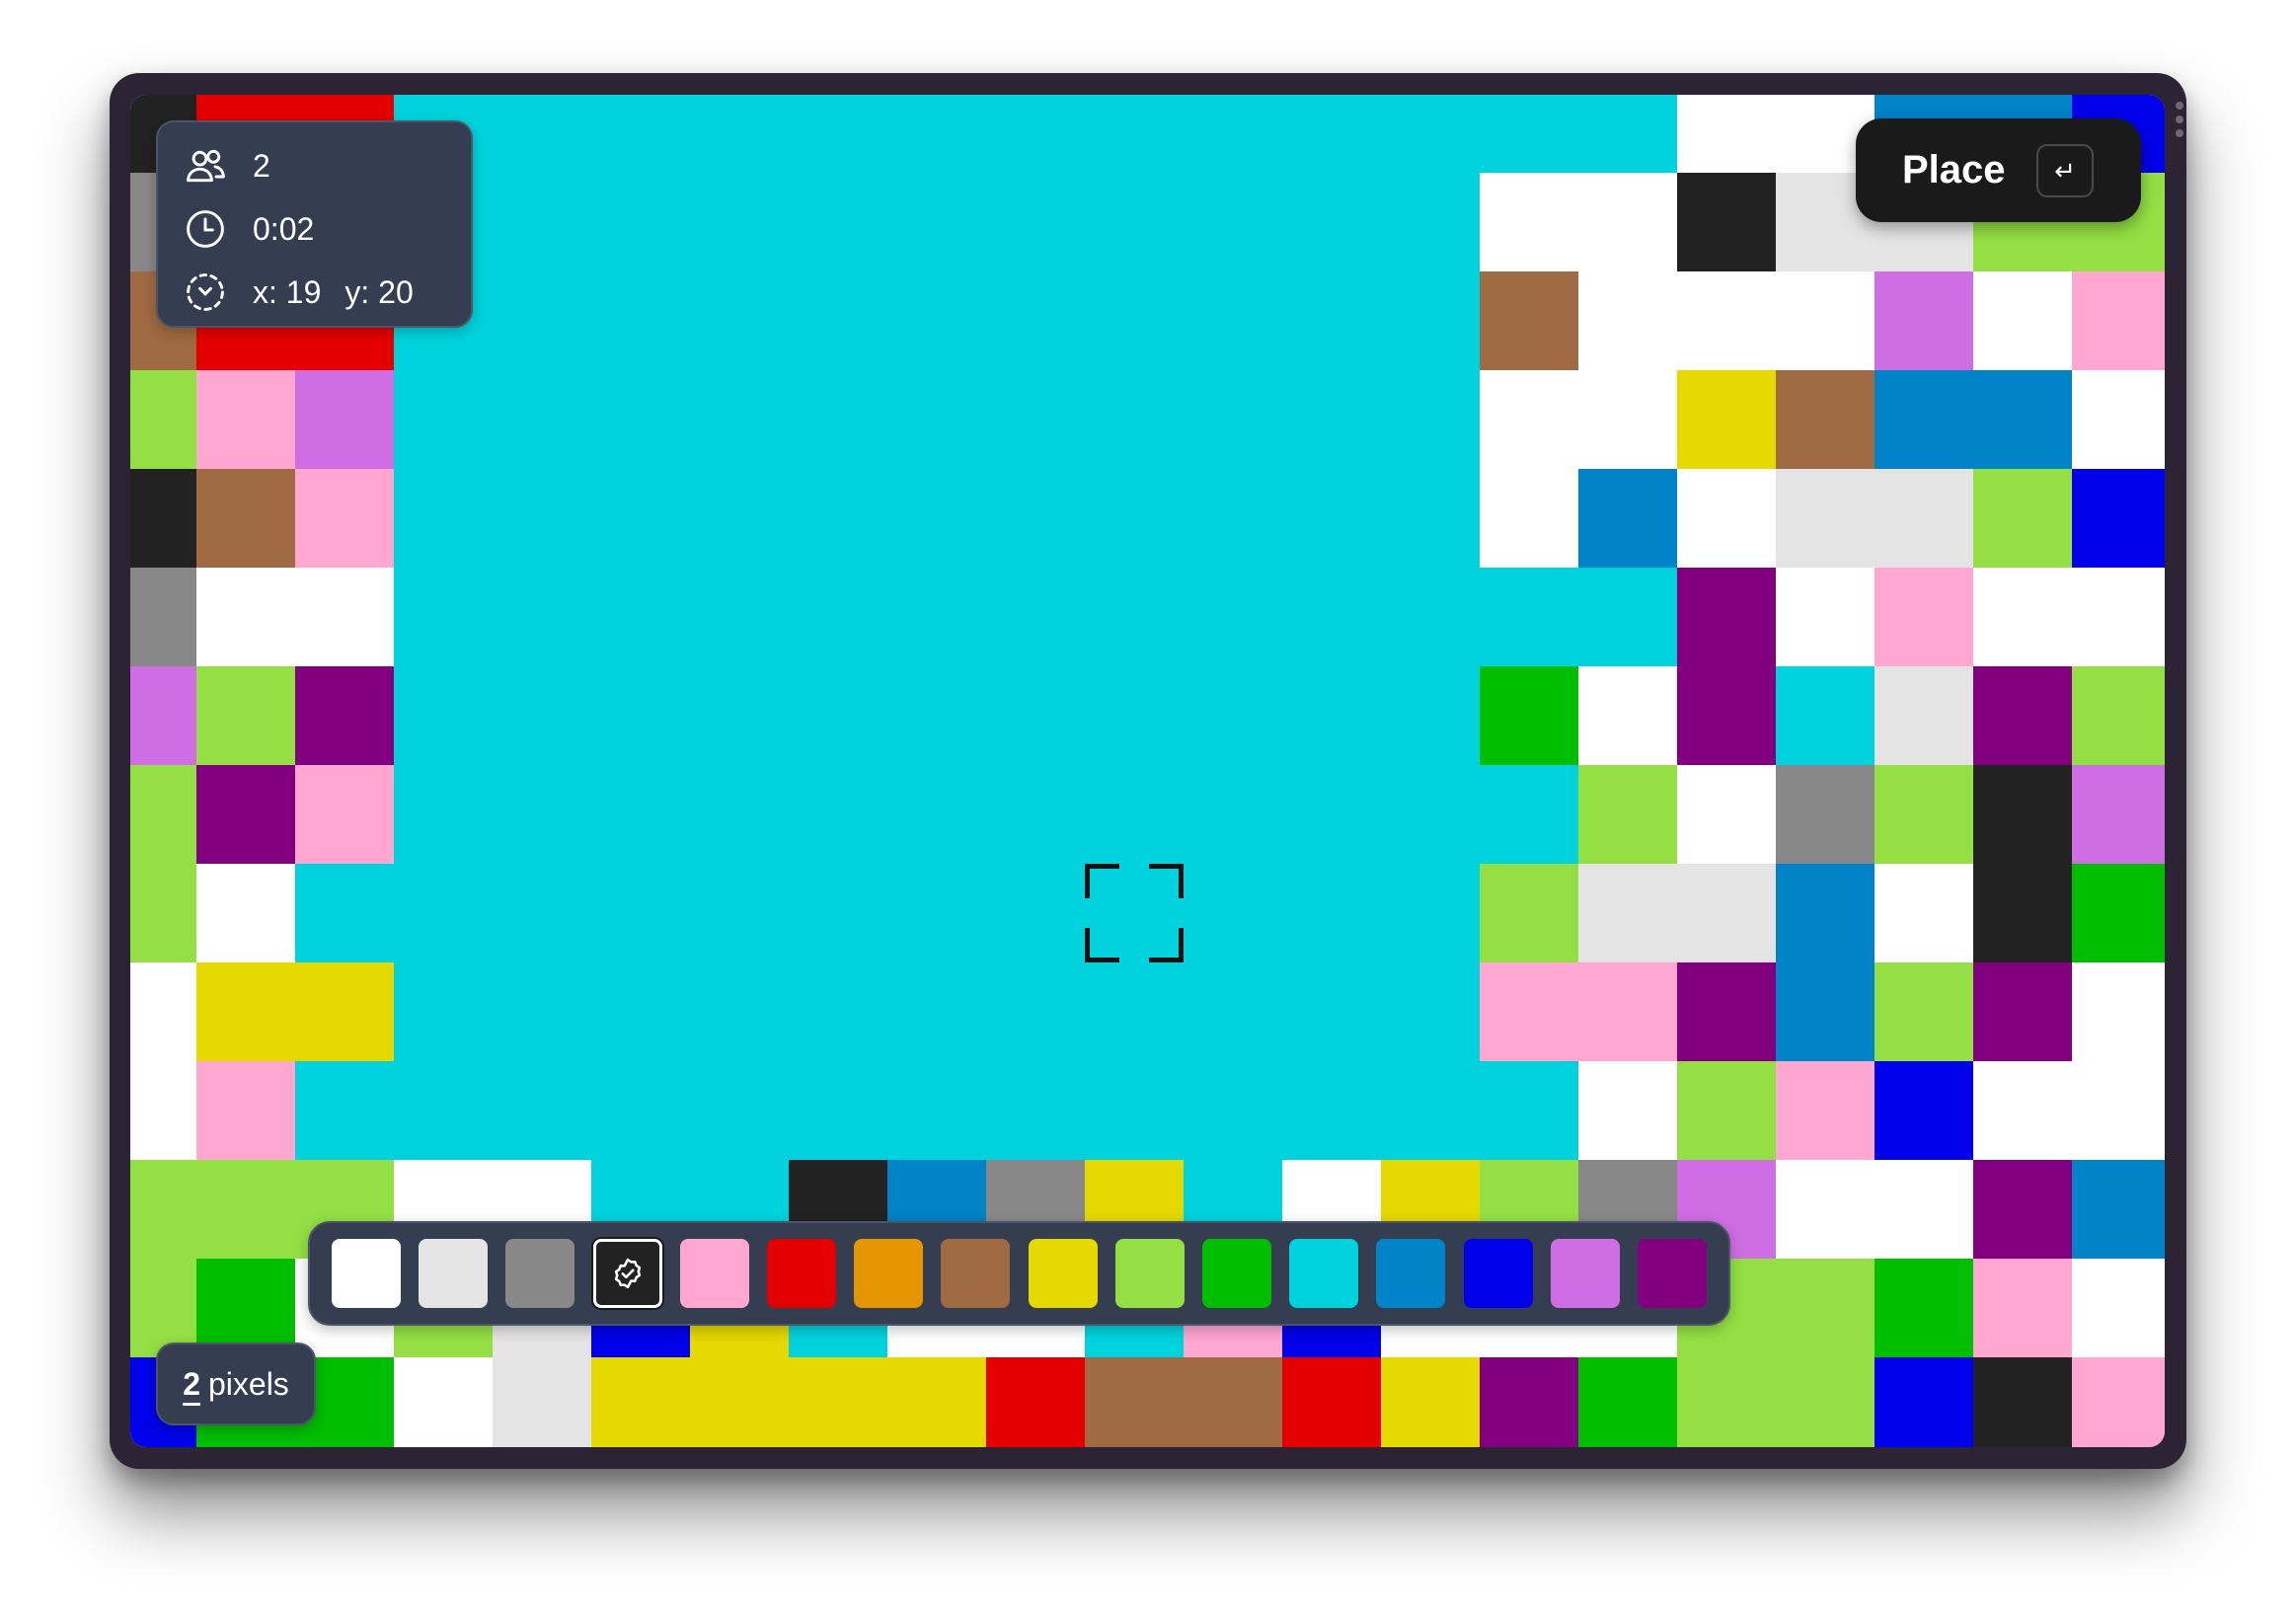 The image size is (2296, 1613). What do you see at coordinates (1134, 913) in the screenshot?
I see `placement-cursor` at bounding box center [1134, 913].